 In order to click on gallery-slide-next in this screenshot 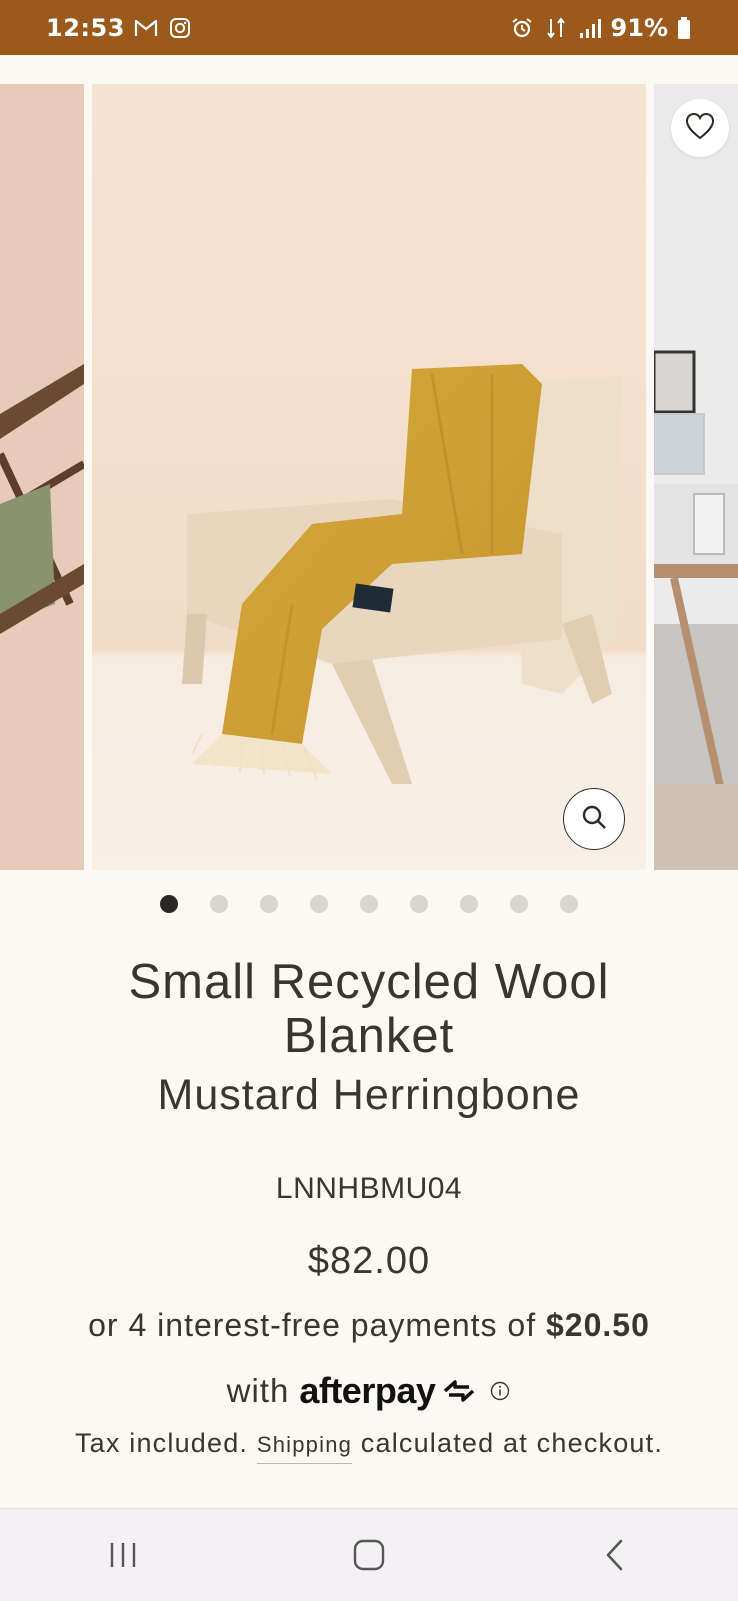, I will do `click(696, 477)`.